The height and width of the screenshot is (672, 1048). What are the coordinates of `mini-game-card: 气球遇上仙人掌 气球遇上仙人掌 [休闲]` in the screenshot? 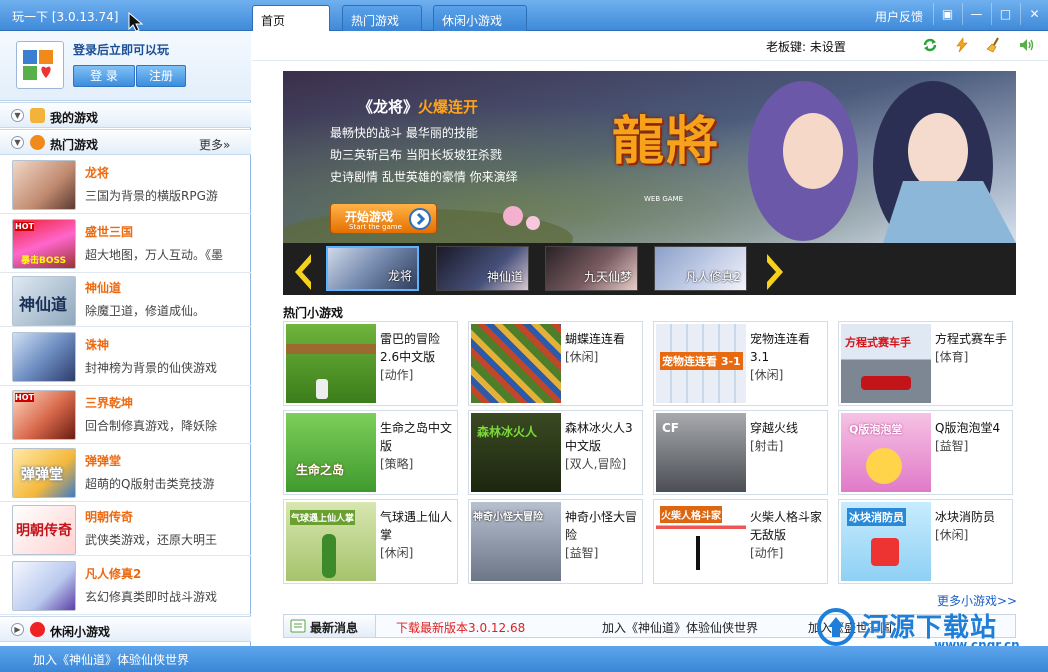 It's located at (370, 541).